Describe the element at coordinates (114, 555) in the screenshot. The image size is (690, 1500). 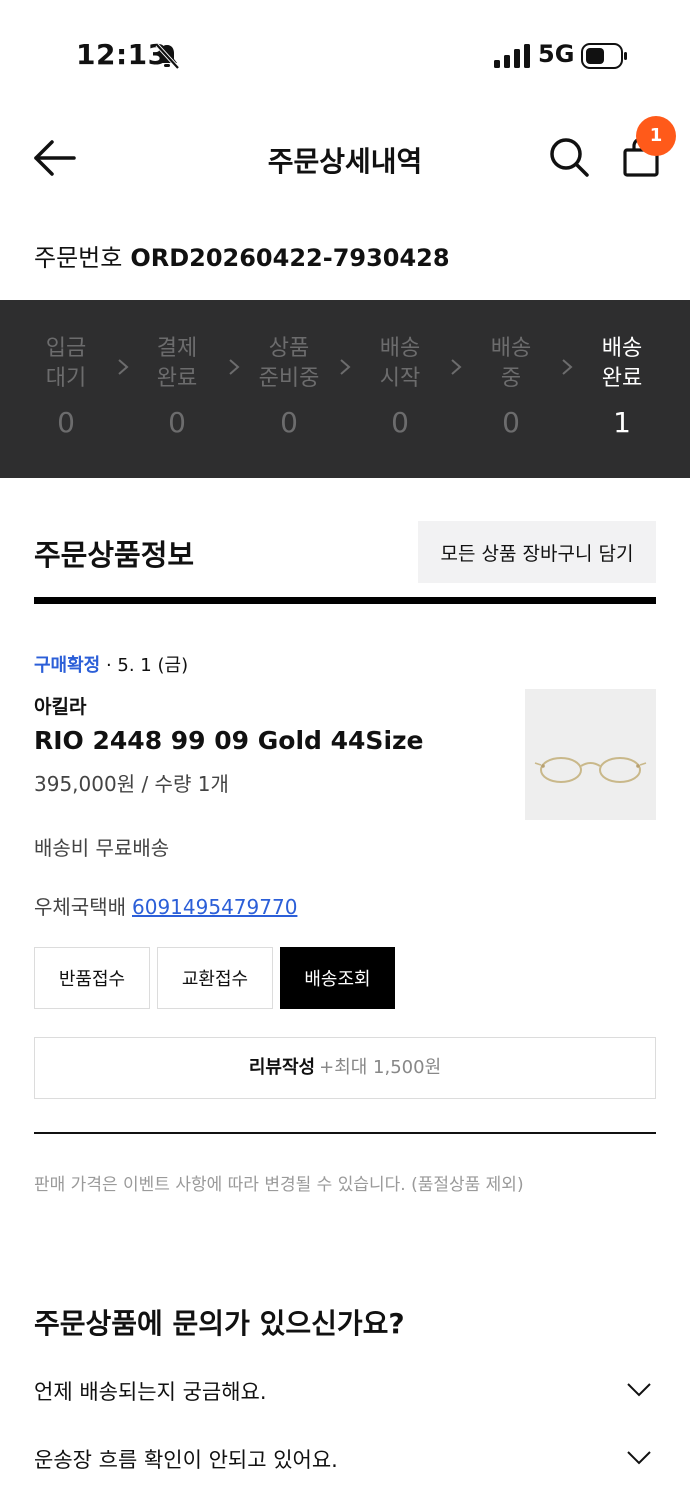
I see `section-title: 주문상품정보` at that location.